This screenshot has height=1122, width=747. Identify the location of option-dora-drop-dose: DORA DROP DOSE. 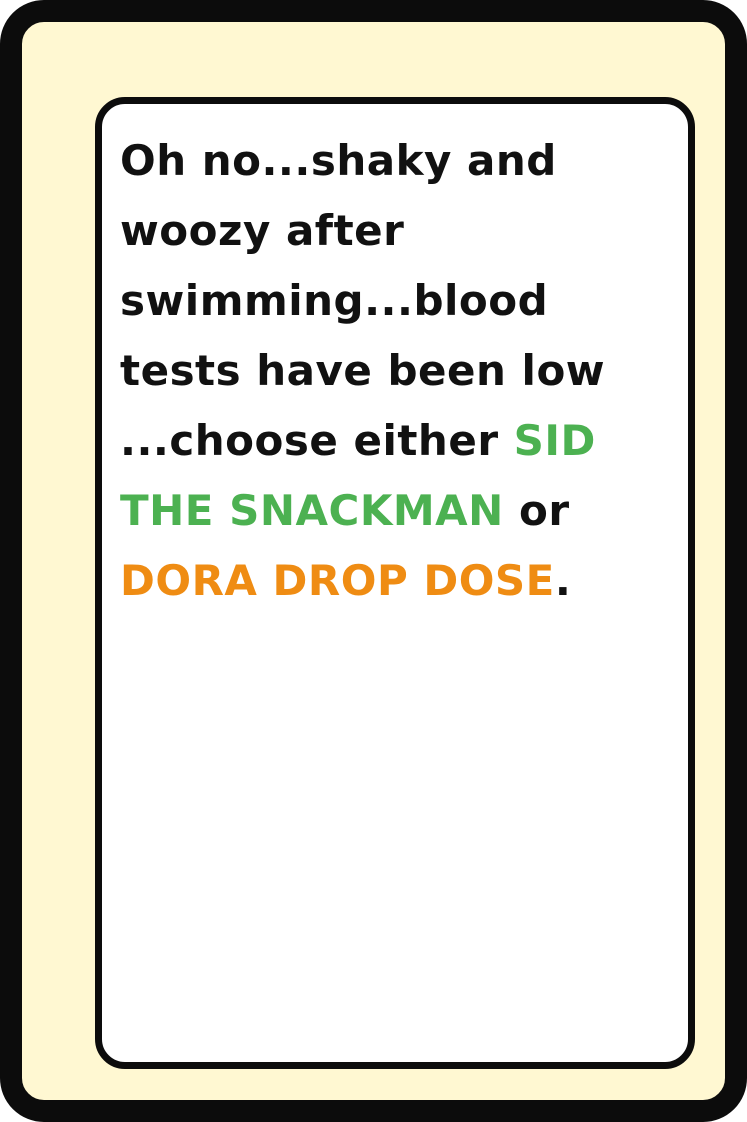
(337, 580).